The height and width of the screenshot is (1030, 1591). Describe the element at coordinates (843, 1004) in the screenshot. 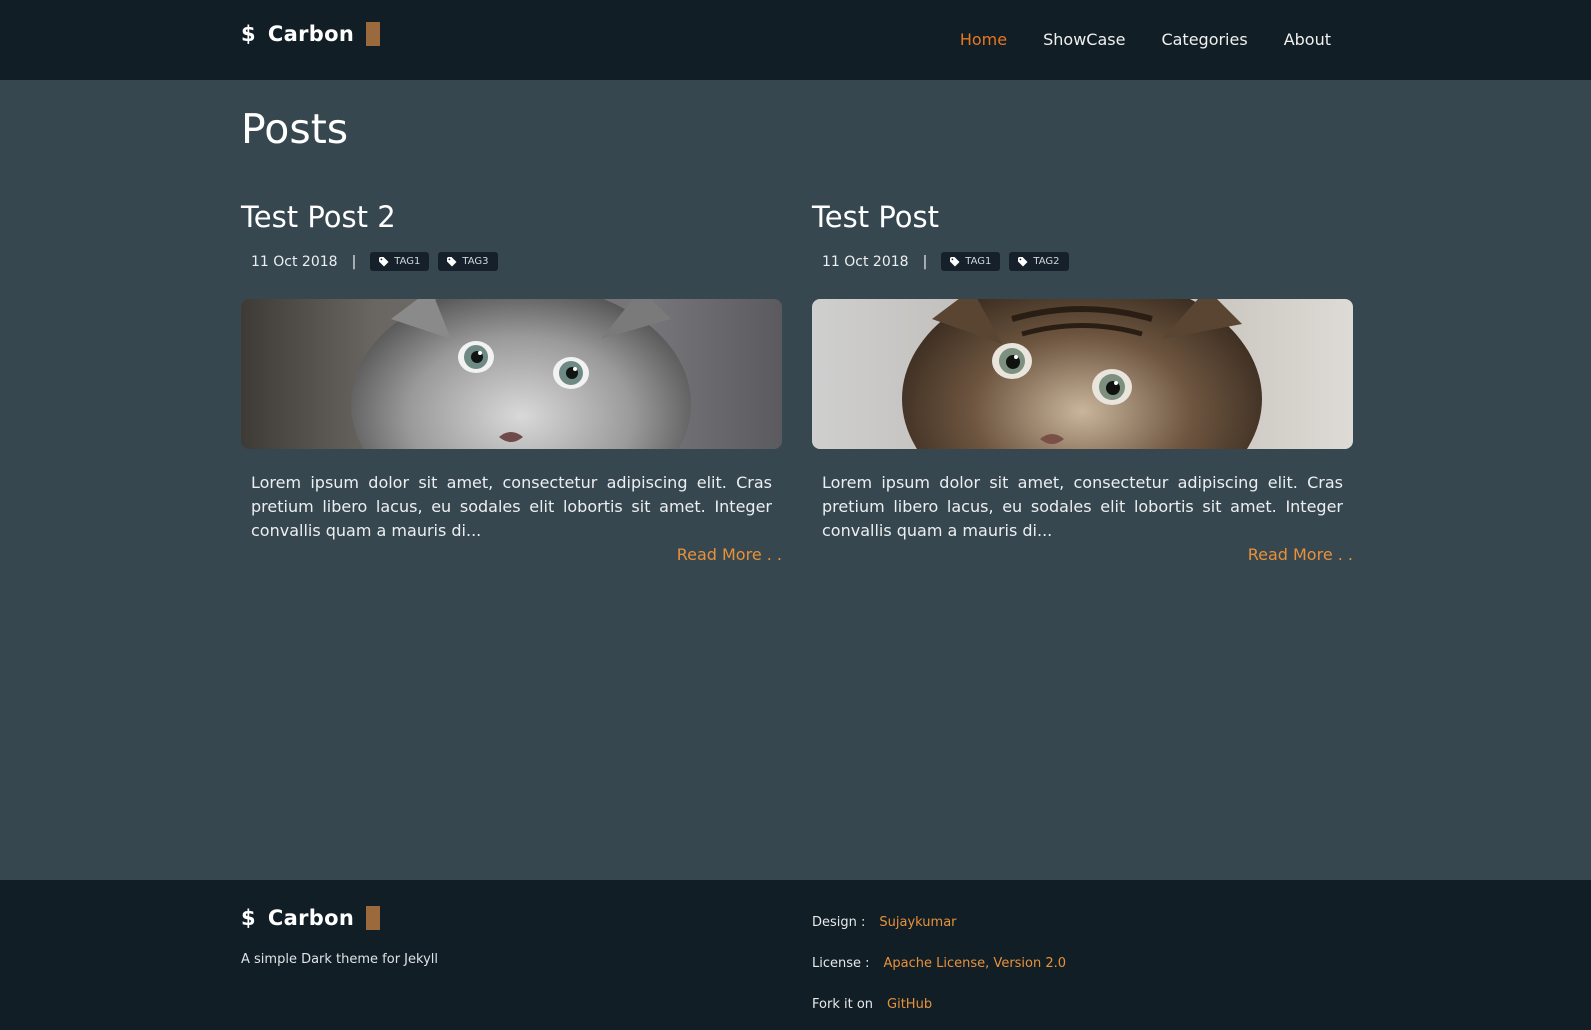

I see `fork-label: Fork it on` at that location.